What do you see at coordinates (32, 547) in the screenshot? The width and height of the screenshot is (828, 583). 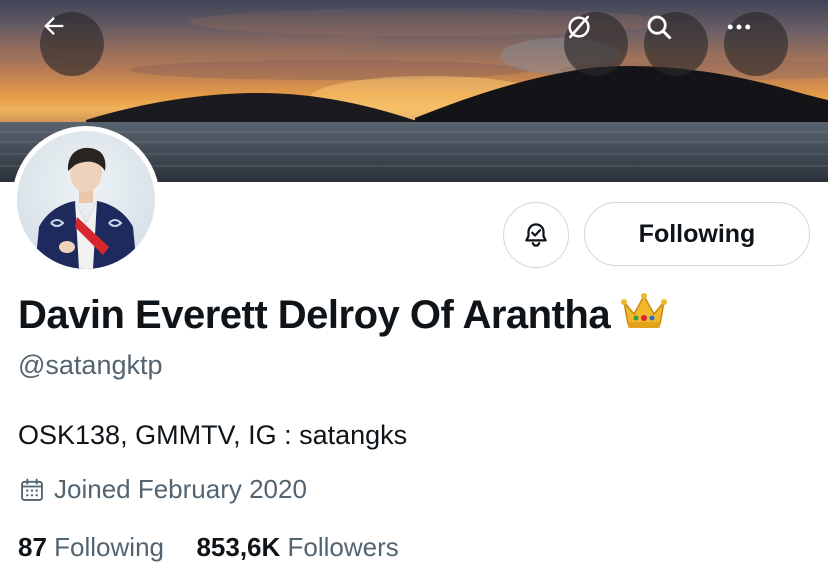 I see `following-count: 87` at bounding box center [32, 547].